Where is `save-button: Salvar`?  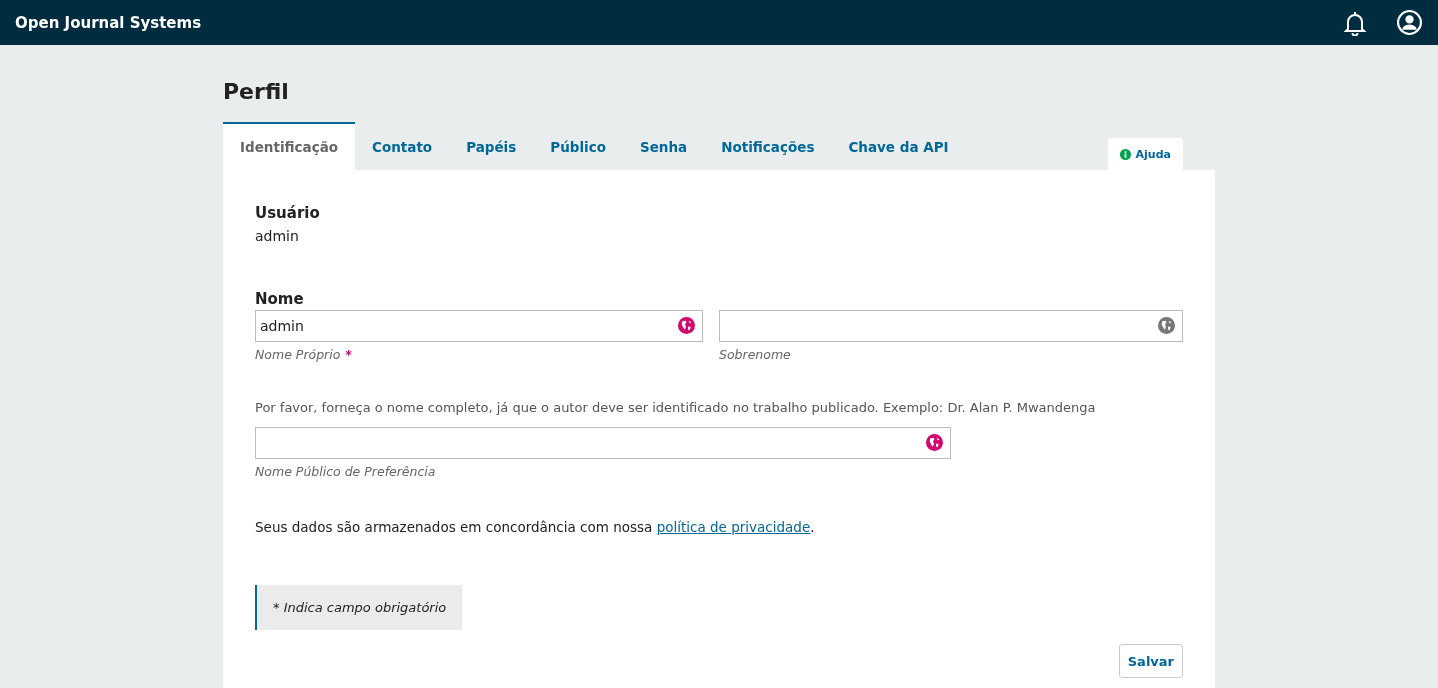 save-button: Salvar is located at coordinates (1150, 661).